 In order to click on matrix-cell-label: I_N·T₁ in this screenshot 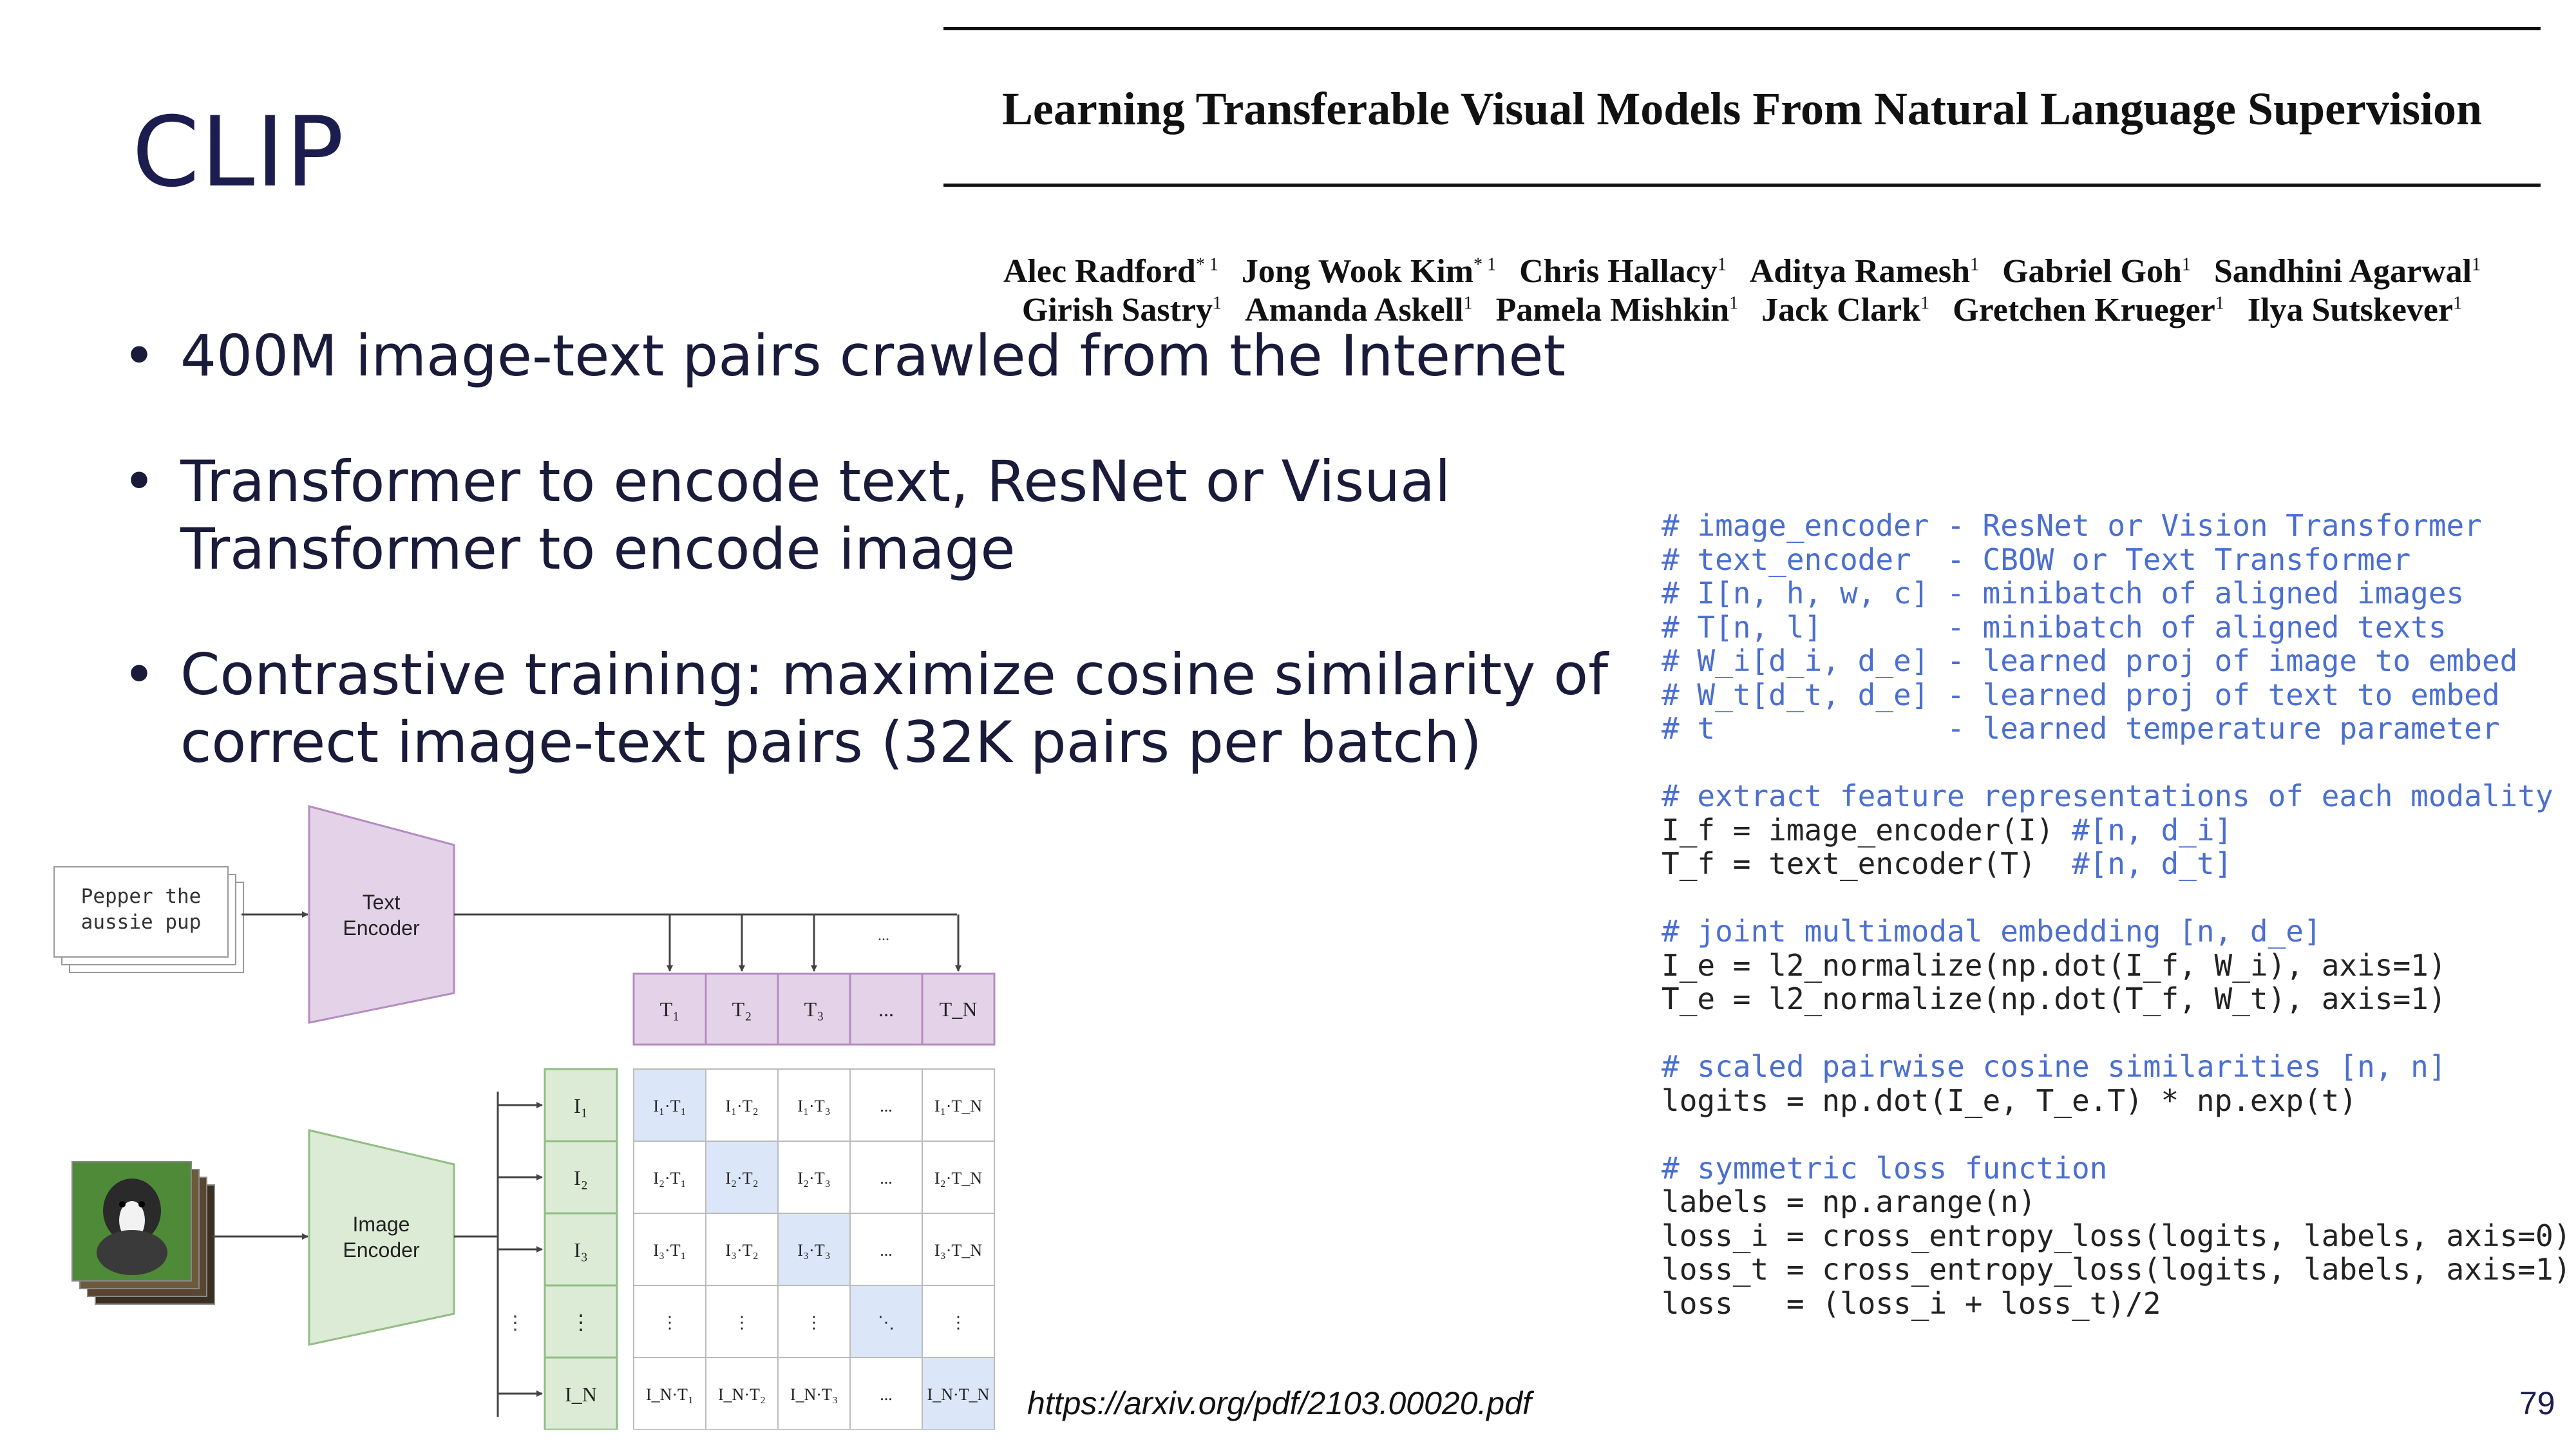, I will do `click(670, 1395)`.